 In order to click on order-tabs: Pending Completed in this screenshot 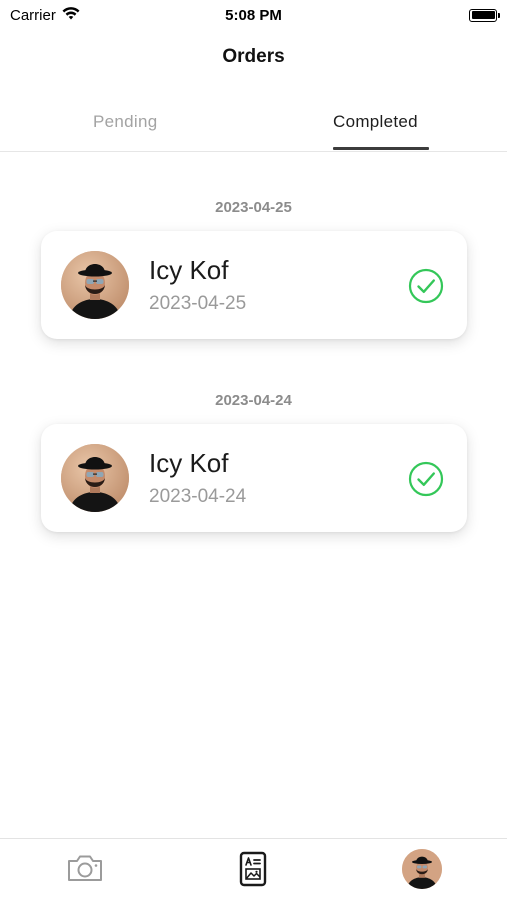, I will do `click(253, 126)`.